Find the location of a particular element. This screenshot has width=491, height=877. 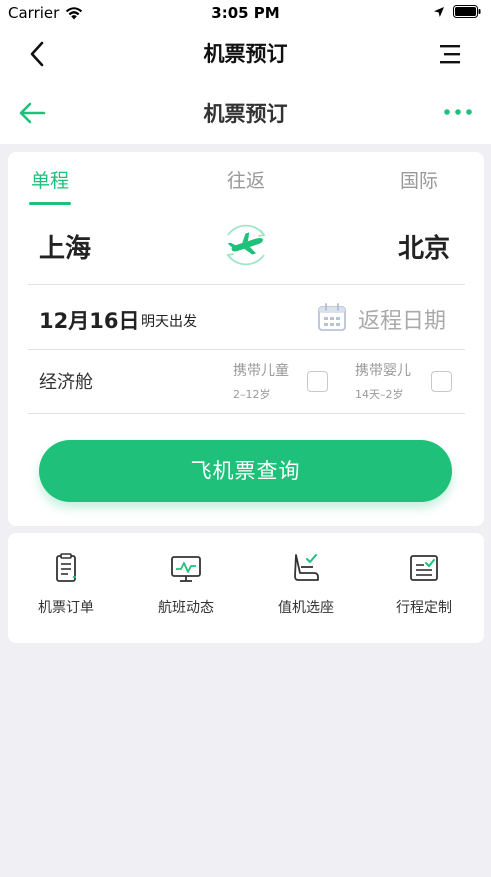

sub-nav-bar: 机票预订 is located at coordinates (245, 112).